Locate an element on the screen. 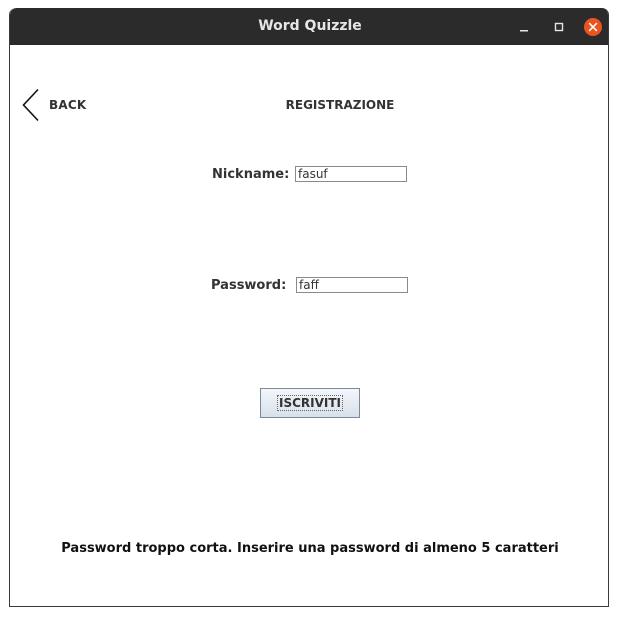  page-title: REGISTRAZIONE is located at coordinates (340, 105).